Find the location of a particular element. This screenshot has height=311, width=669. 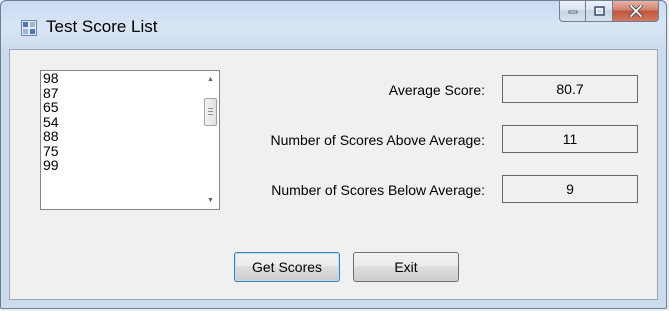

scores-list-items: 98 87 65 54 88 75 99 is located at coordinates (51, 122).